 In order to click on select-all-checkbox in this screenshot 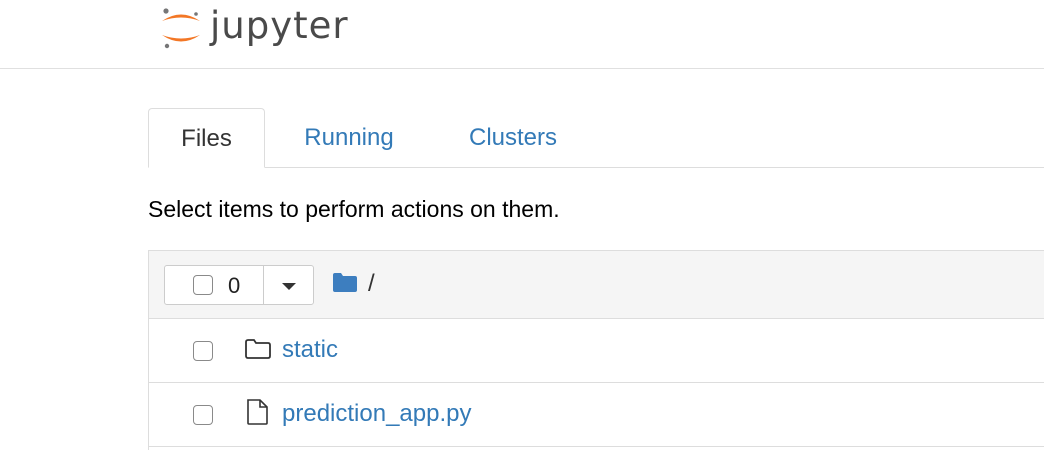, I will do `click(203, 285)`.